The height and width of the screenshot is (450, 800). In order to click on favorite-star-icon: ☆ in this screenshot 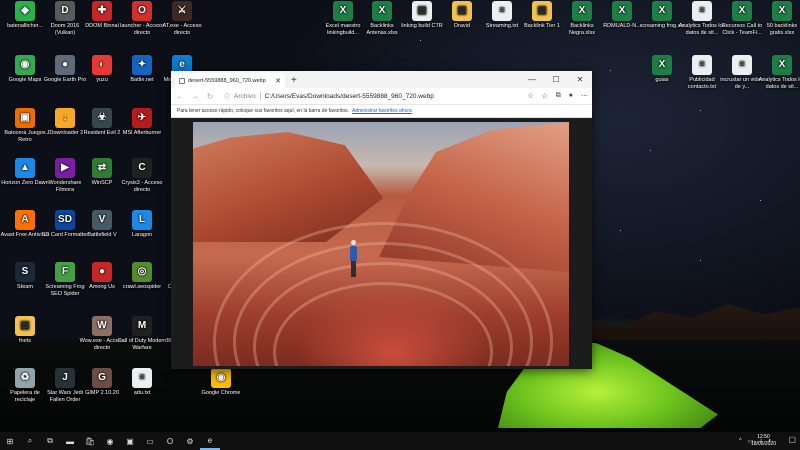, I will do `click(530, 96)`.